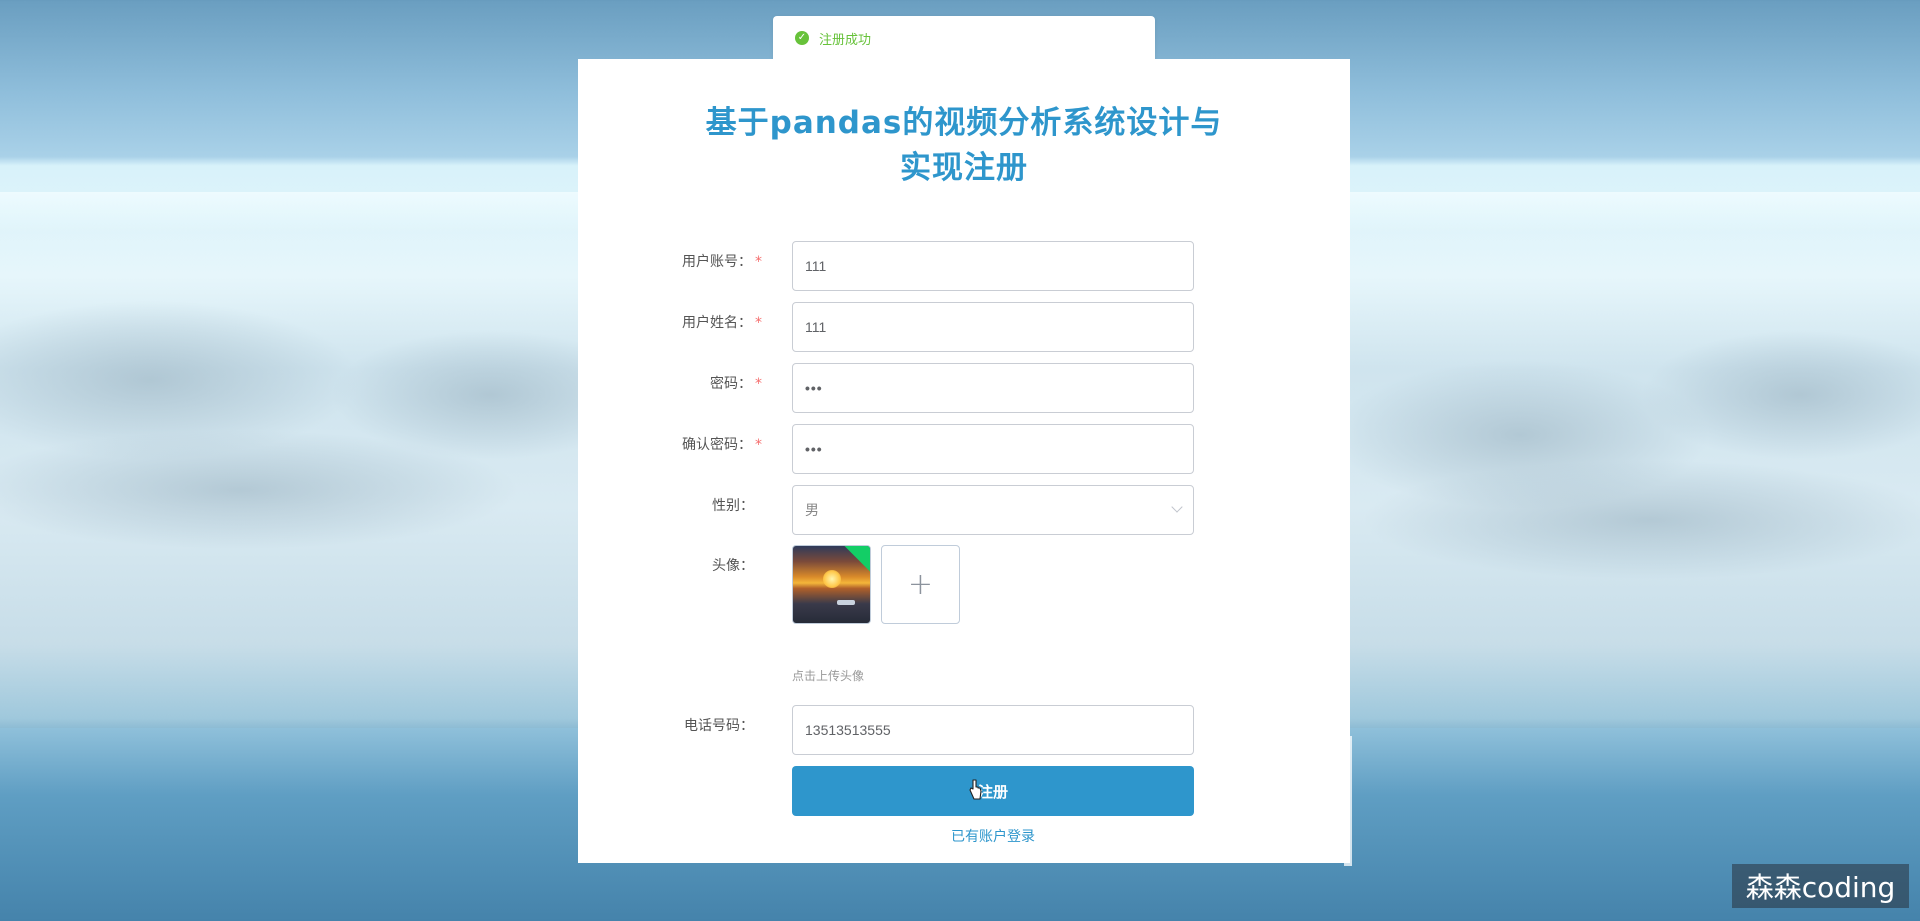 This screenshot has height=921, width=1920. What do you see at coordinates (719, 726) in the screenshot?
I see `phone-label: 电话号码：` at bounding box center [719, 726].